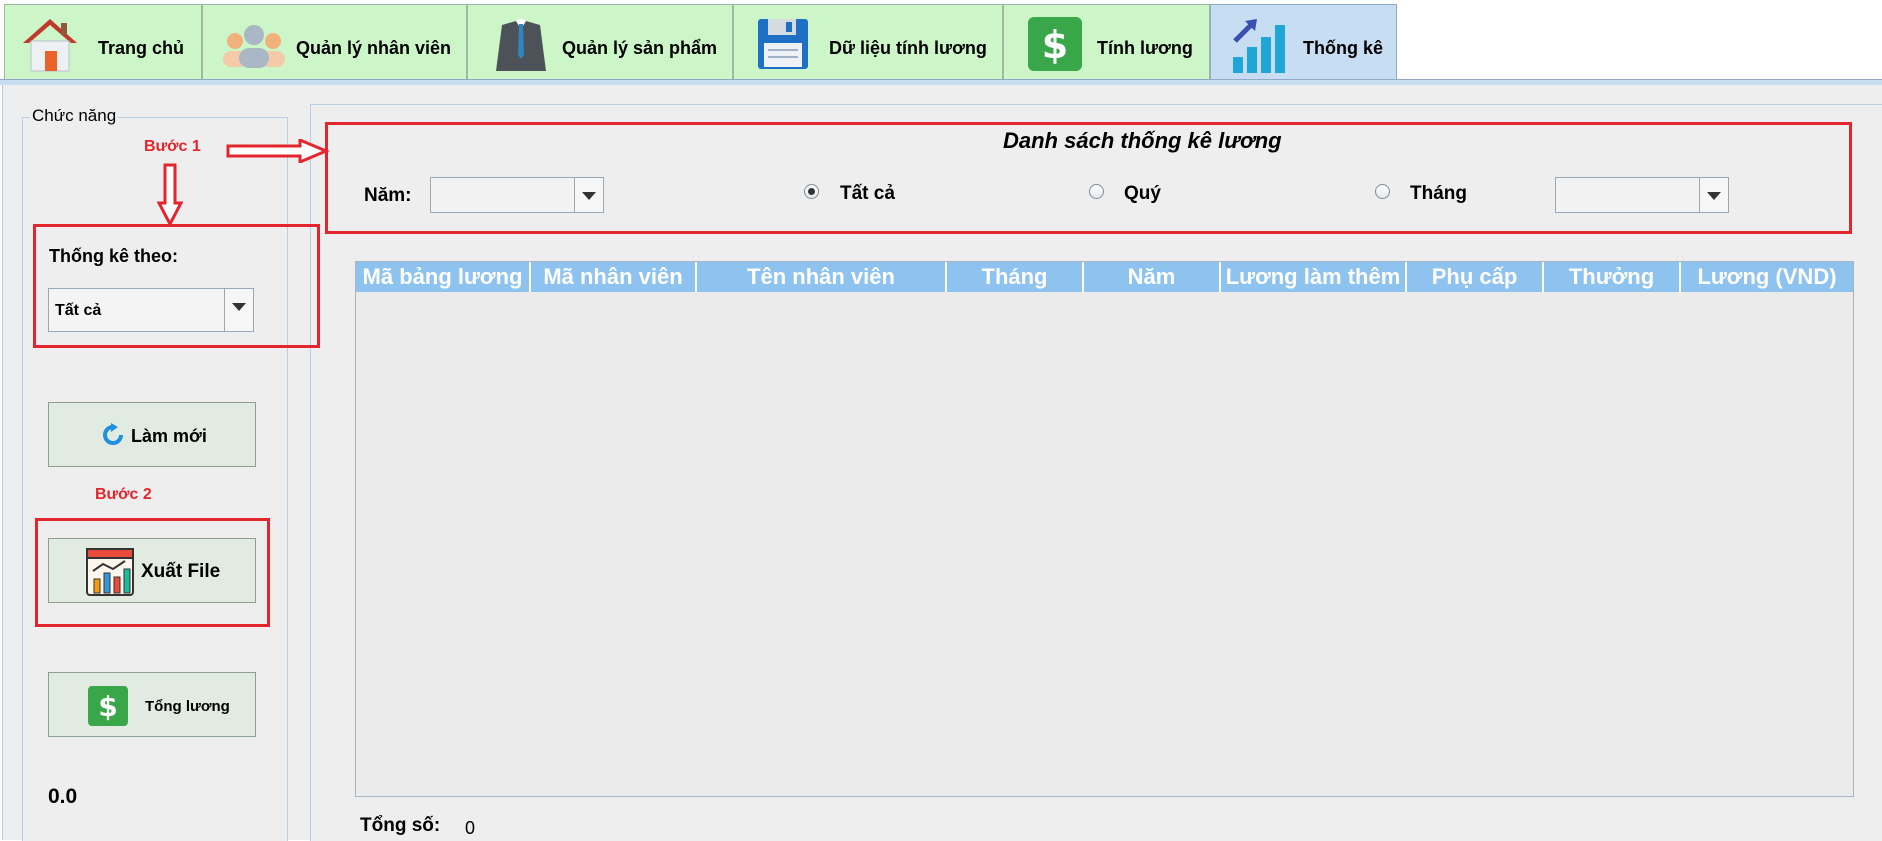 This screenshot has height=841, width=1882. I want to click on refresh-label: Làm mới, so click(169, 436).